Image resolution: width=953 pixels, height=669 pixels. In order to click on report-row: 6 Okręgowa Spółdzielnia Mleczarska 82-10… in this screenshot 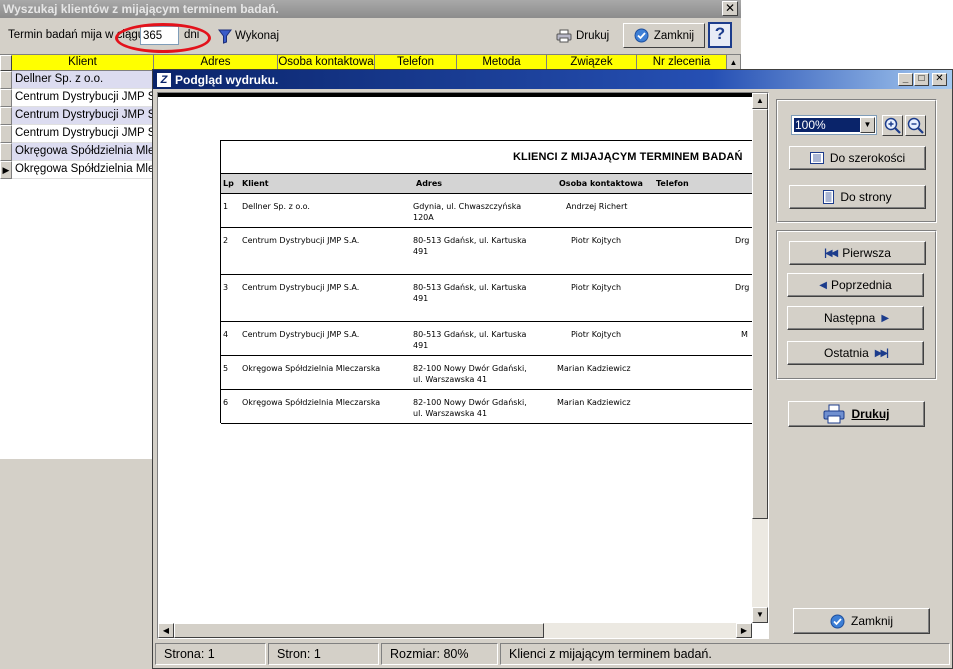, I will do `click(486, 407)`.